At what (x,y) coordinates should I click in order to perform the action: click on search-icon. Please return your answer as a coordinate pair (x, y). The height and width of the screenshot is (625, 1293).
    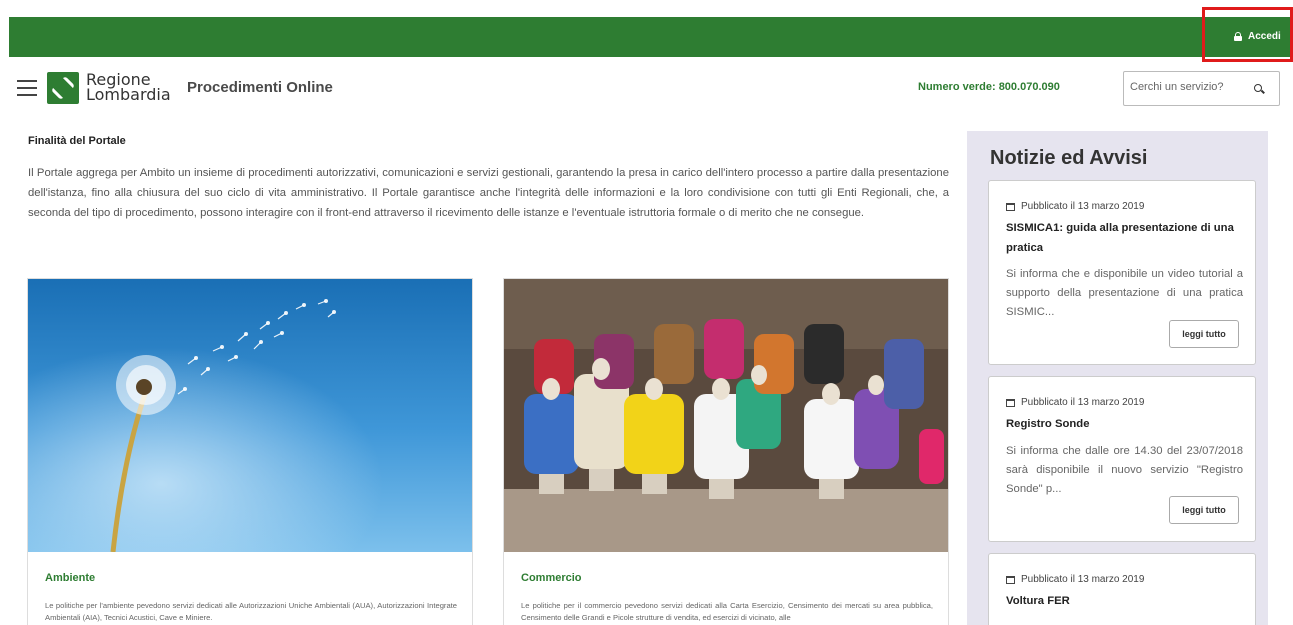
    Looking at the image, I should click on (1258, 88).